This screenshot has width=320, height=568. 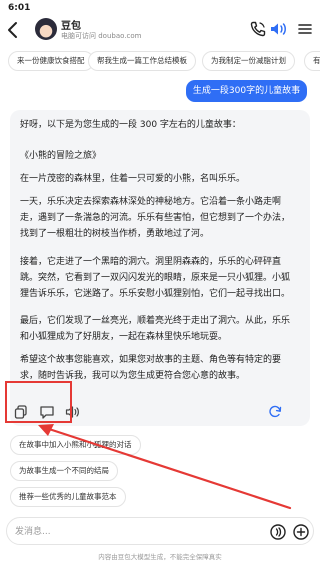 I want to click on story-title: 《小熊的冒险之旅》, so click(x=61, y=156).